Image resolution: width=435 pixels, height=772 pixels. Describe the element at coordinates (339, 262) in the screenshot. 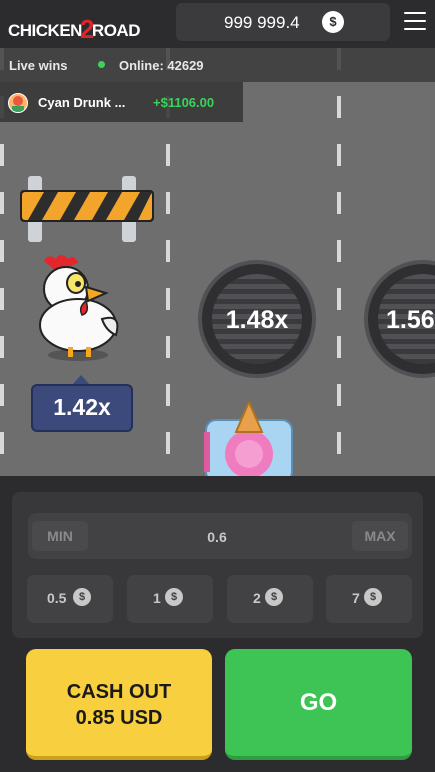

I see `lane-divider` at that location.